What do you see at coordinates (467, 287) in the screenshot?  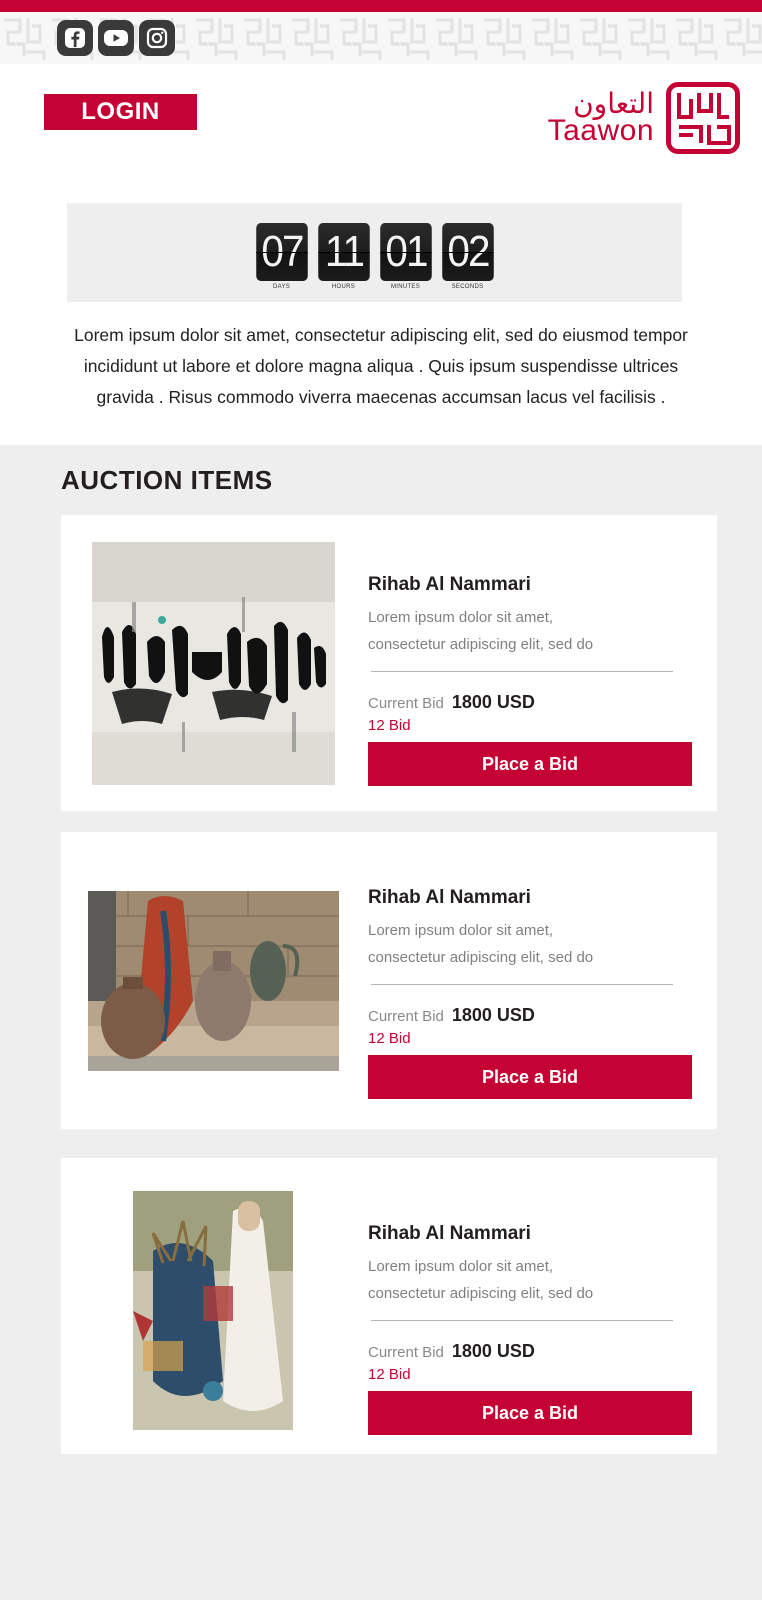 I see `countdown-seconds-label: SECONDS` at bounding box center [467, 287].